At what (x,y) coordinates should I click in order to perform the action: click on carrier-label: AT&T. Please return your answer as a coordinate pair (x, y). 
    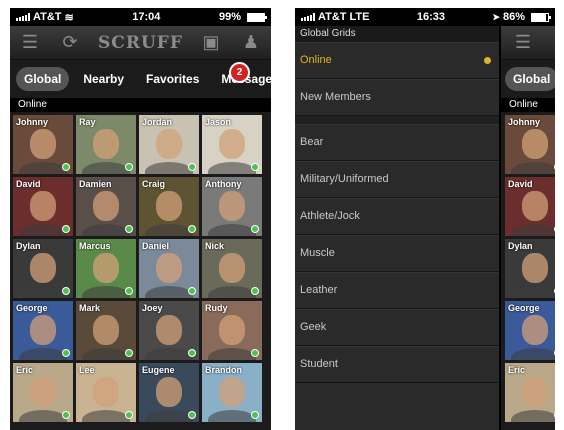
    Looking at the image, I should click on (332, 17).